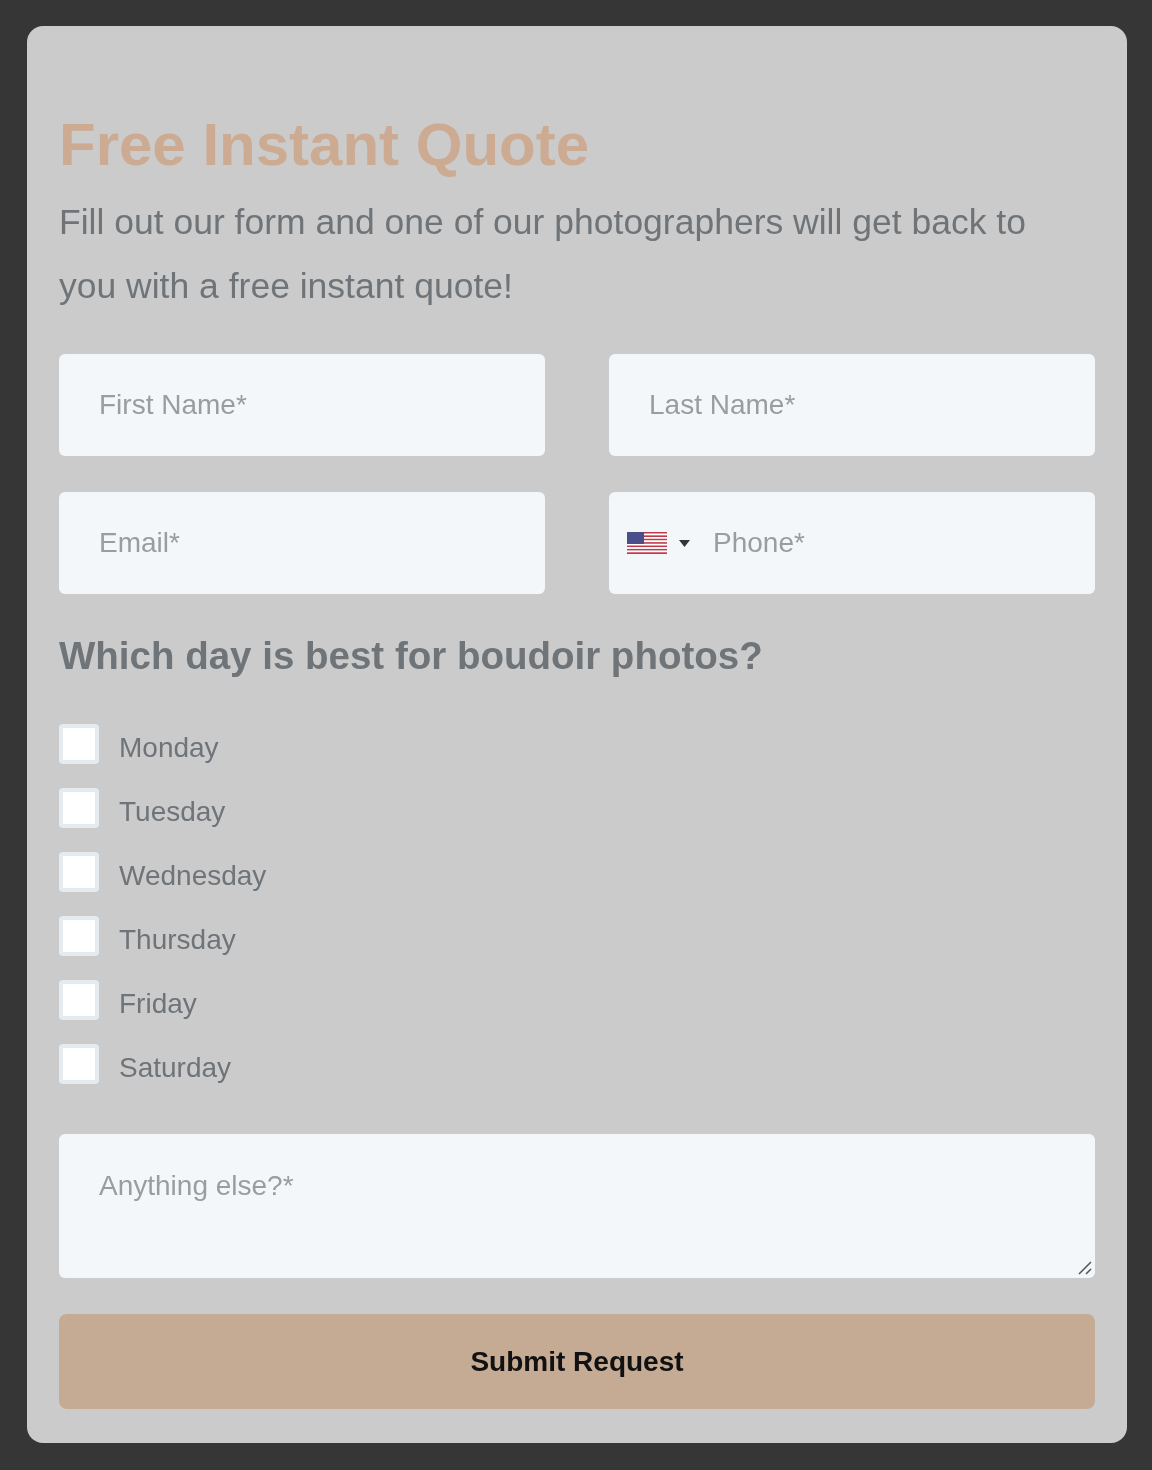 The width and height of the screenshot is (1152, 1470). What do you see at coordinates (175, 1068) in the screenshot?
I see `day-label: Saturday` at bounding box center [175, 1068].